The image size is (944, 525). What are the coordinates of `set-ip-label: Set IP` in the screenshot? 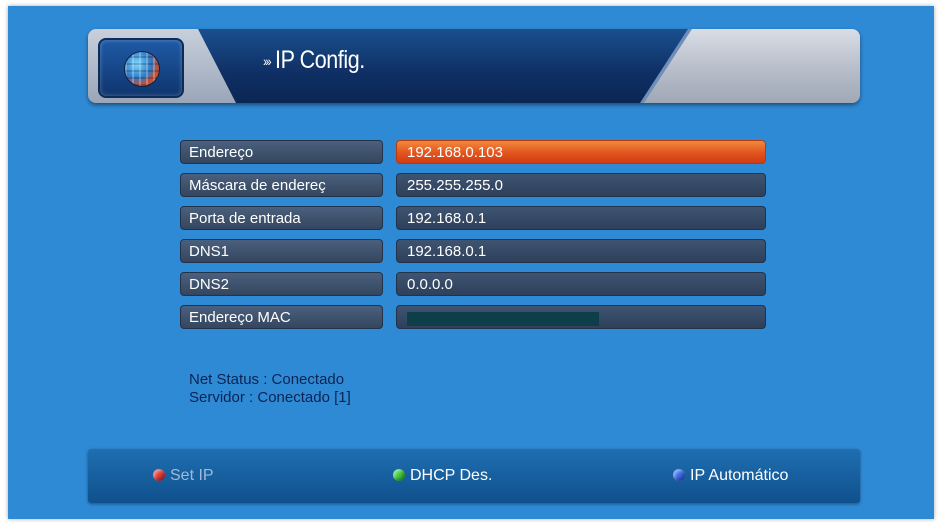 It's located at (192, 475).